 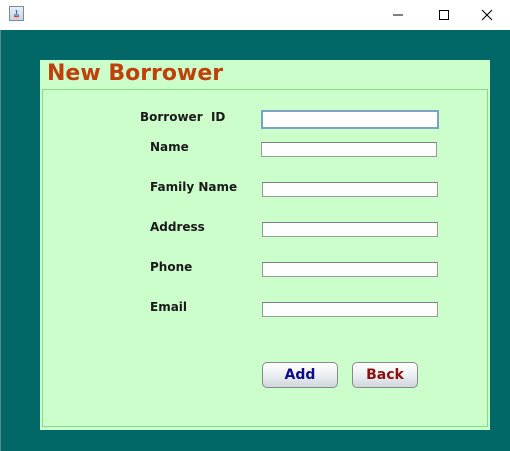 I want to click on family-name-input, so click(x=350, y=189).